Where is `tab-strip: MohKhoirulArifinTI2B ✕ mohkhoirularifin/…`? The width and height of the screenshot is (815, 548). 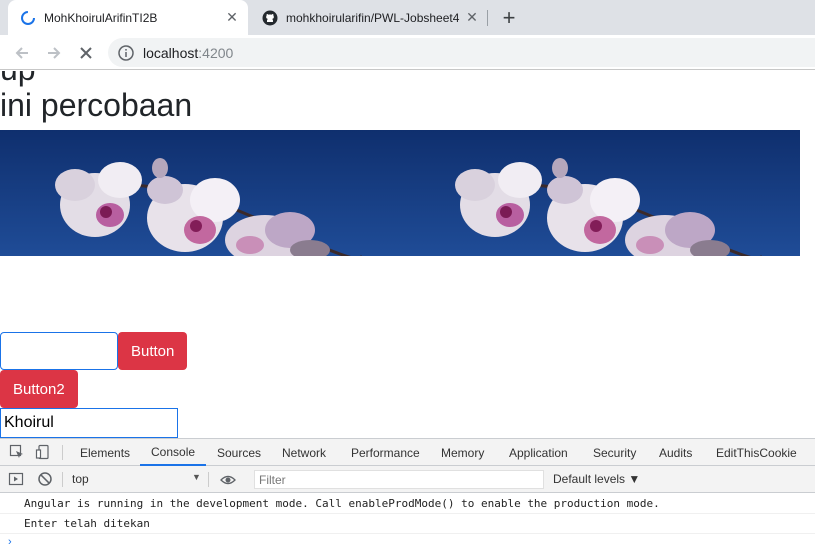 tab-strip: MohKhoirulArifinTI2B ✕ mohkhoirularifin/… is located at coordinates (407, 17).